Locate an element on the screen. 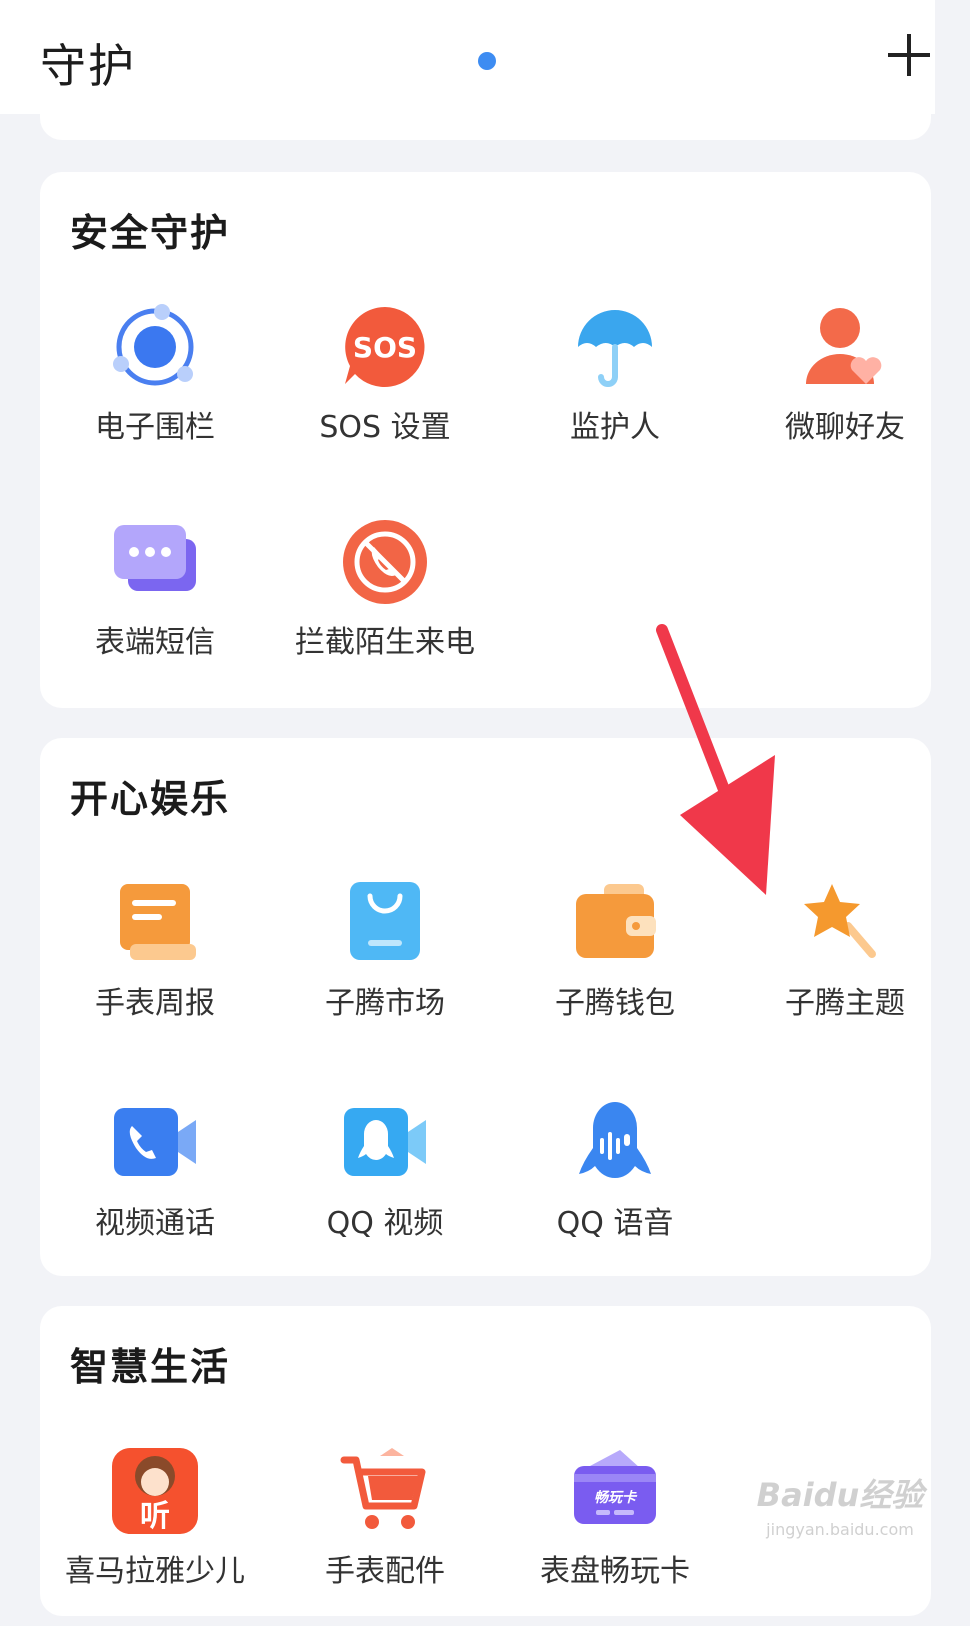 The width and height of the screenshot is (970, 1626). tile-chat-friends: 微聊好友 is located at coordinates (845, 392).